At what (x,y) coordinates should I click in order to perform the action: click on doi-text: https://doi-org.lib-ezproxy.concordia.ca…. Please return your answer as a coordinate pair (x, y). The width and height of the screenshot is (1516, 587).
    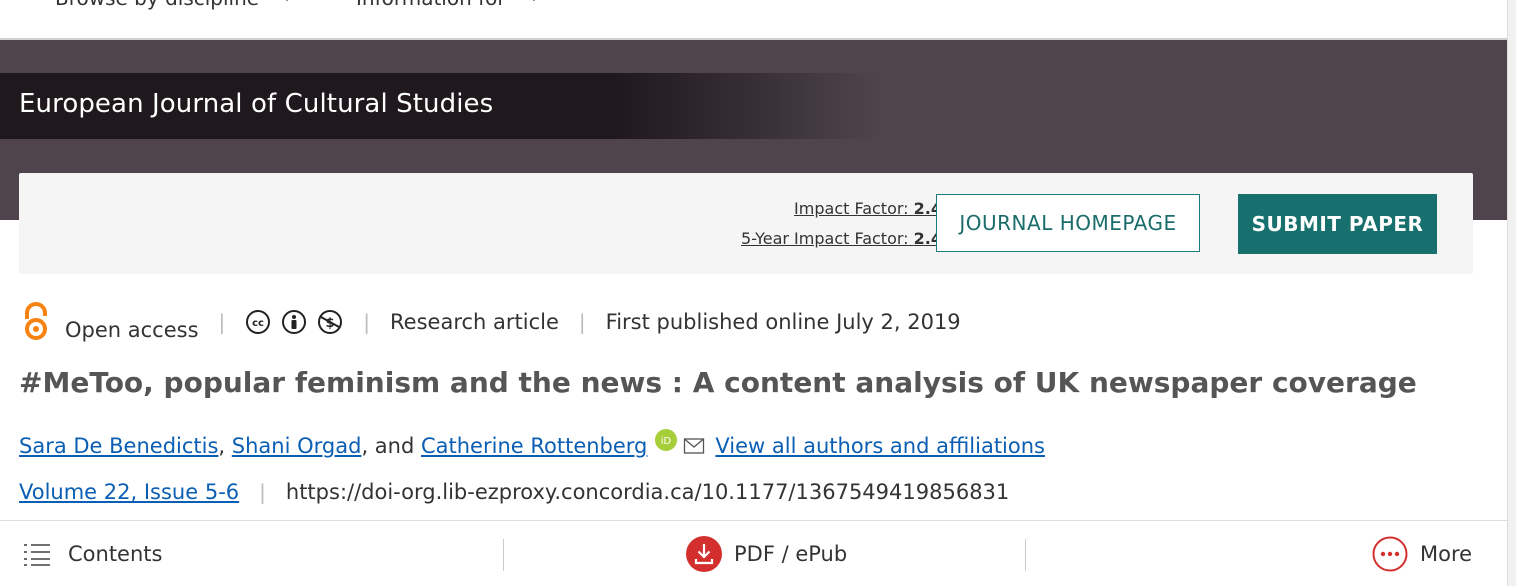
    Looking at the image, I should click on (647, 492).